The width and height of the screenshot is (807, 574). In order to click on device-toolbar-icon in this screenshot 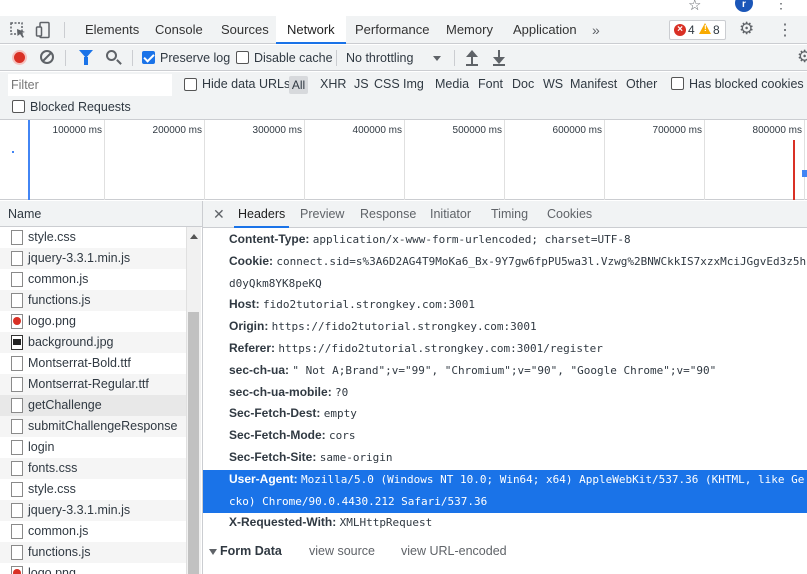, I will do `click(44, 30)`.